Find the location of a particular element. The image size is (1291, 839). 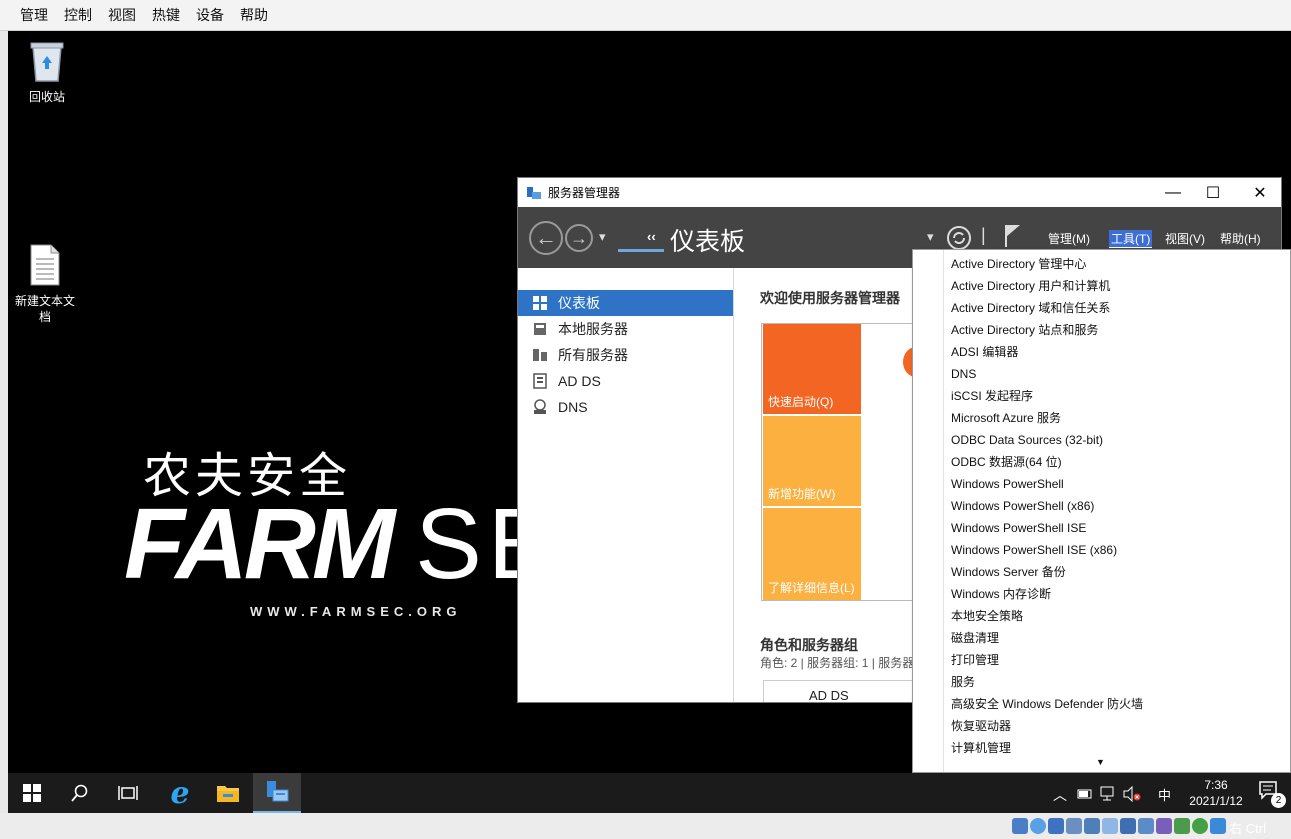

sidebar-item-dashboard: 仪表板 is located at coordinates (625, 303).